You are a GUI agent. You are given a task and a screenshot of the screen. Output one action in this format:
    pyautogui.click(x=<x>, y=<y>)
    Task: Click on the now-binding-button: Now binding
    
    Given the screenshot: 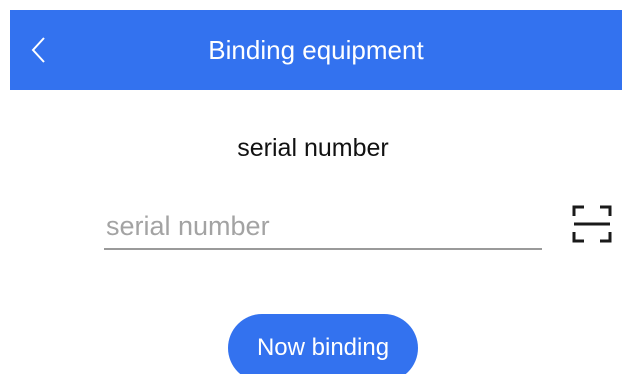 What is the action you would take?
    pyautogui.click(x=323, y=344)
    